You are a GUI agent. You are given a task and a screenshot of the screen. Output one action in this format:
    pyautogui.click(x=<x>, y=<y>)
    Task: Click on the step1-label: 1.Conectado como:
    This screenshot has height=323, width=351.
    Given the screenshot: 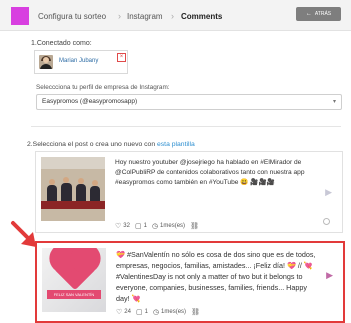 What is the action you would take?
    pyautogui.click(x=61, y=43)
    